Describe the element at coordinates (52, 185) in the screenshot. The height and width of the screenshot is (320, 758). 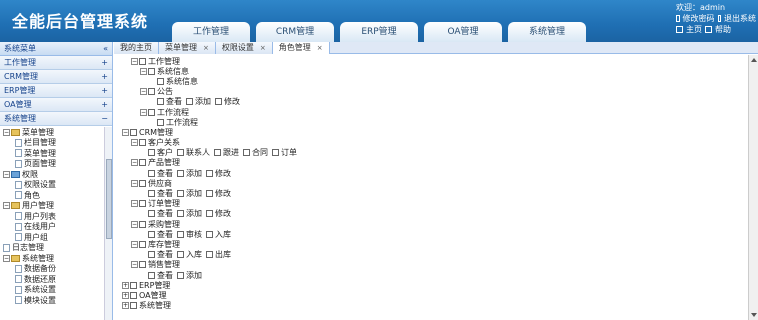
I see `sidebar-tree-item: 权限设置` at that location.